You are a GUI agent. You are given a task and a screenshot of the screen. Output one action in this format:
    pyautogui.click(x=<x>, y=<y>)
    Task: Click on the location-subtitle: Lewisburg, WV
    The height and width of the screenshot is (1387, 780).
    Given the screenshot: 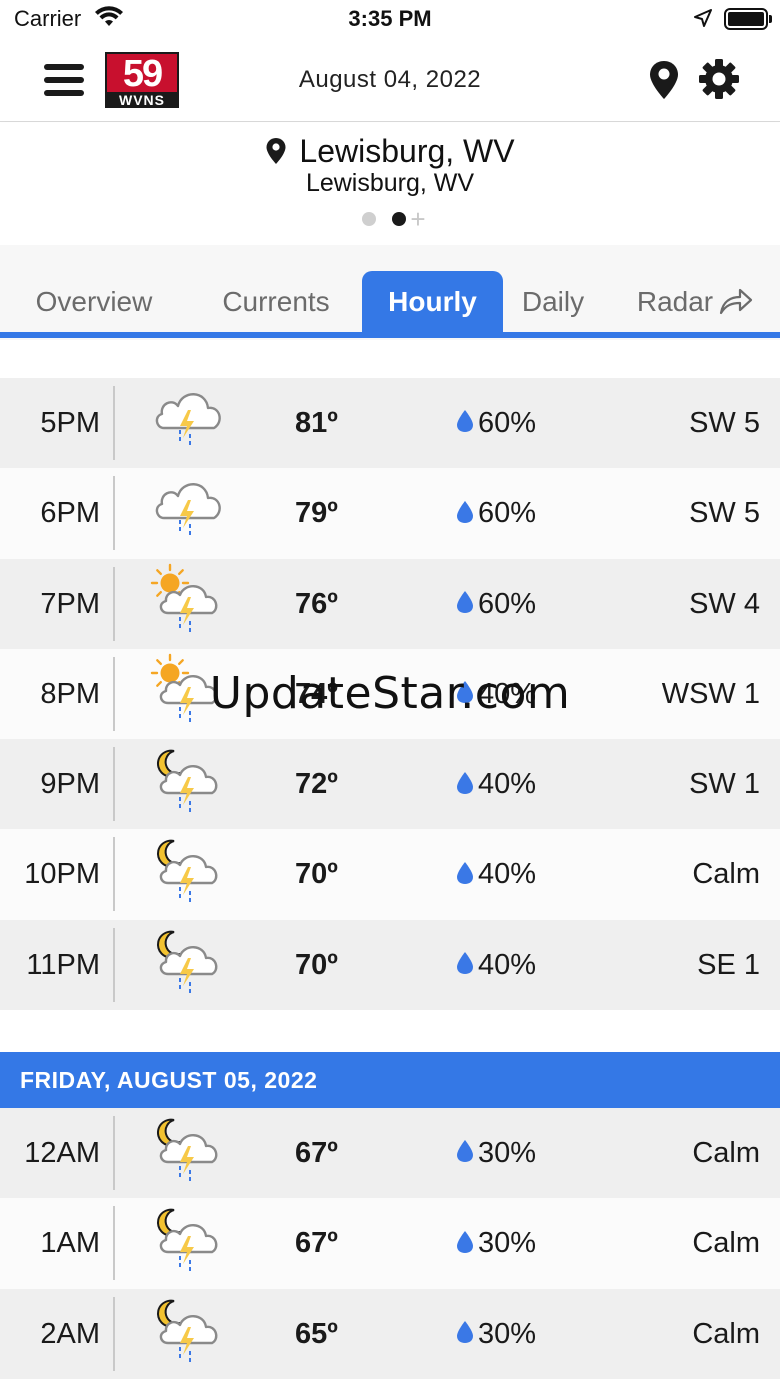 What is the action you would take?
    pyautogui.click(x=390, y=183)
    